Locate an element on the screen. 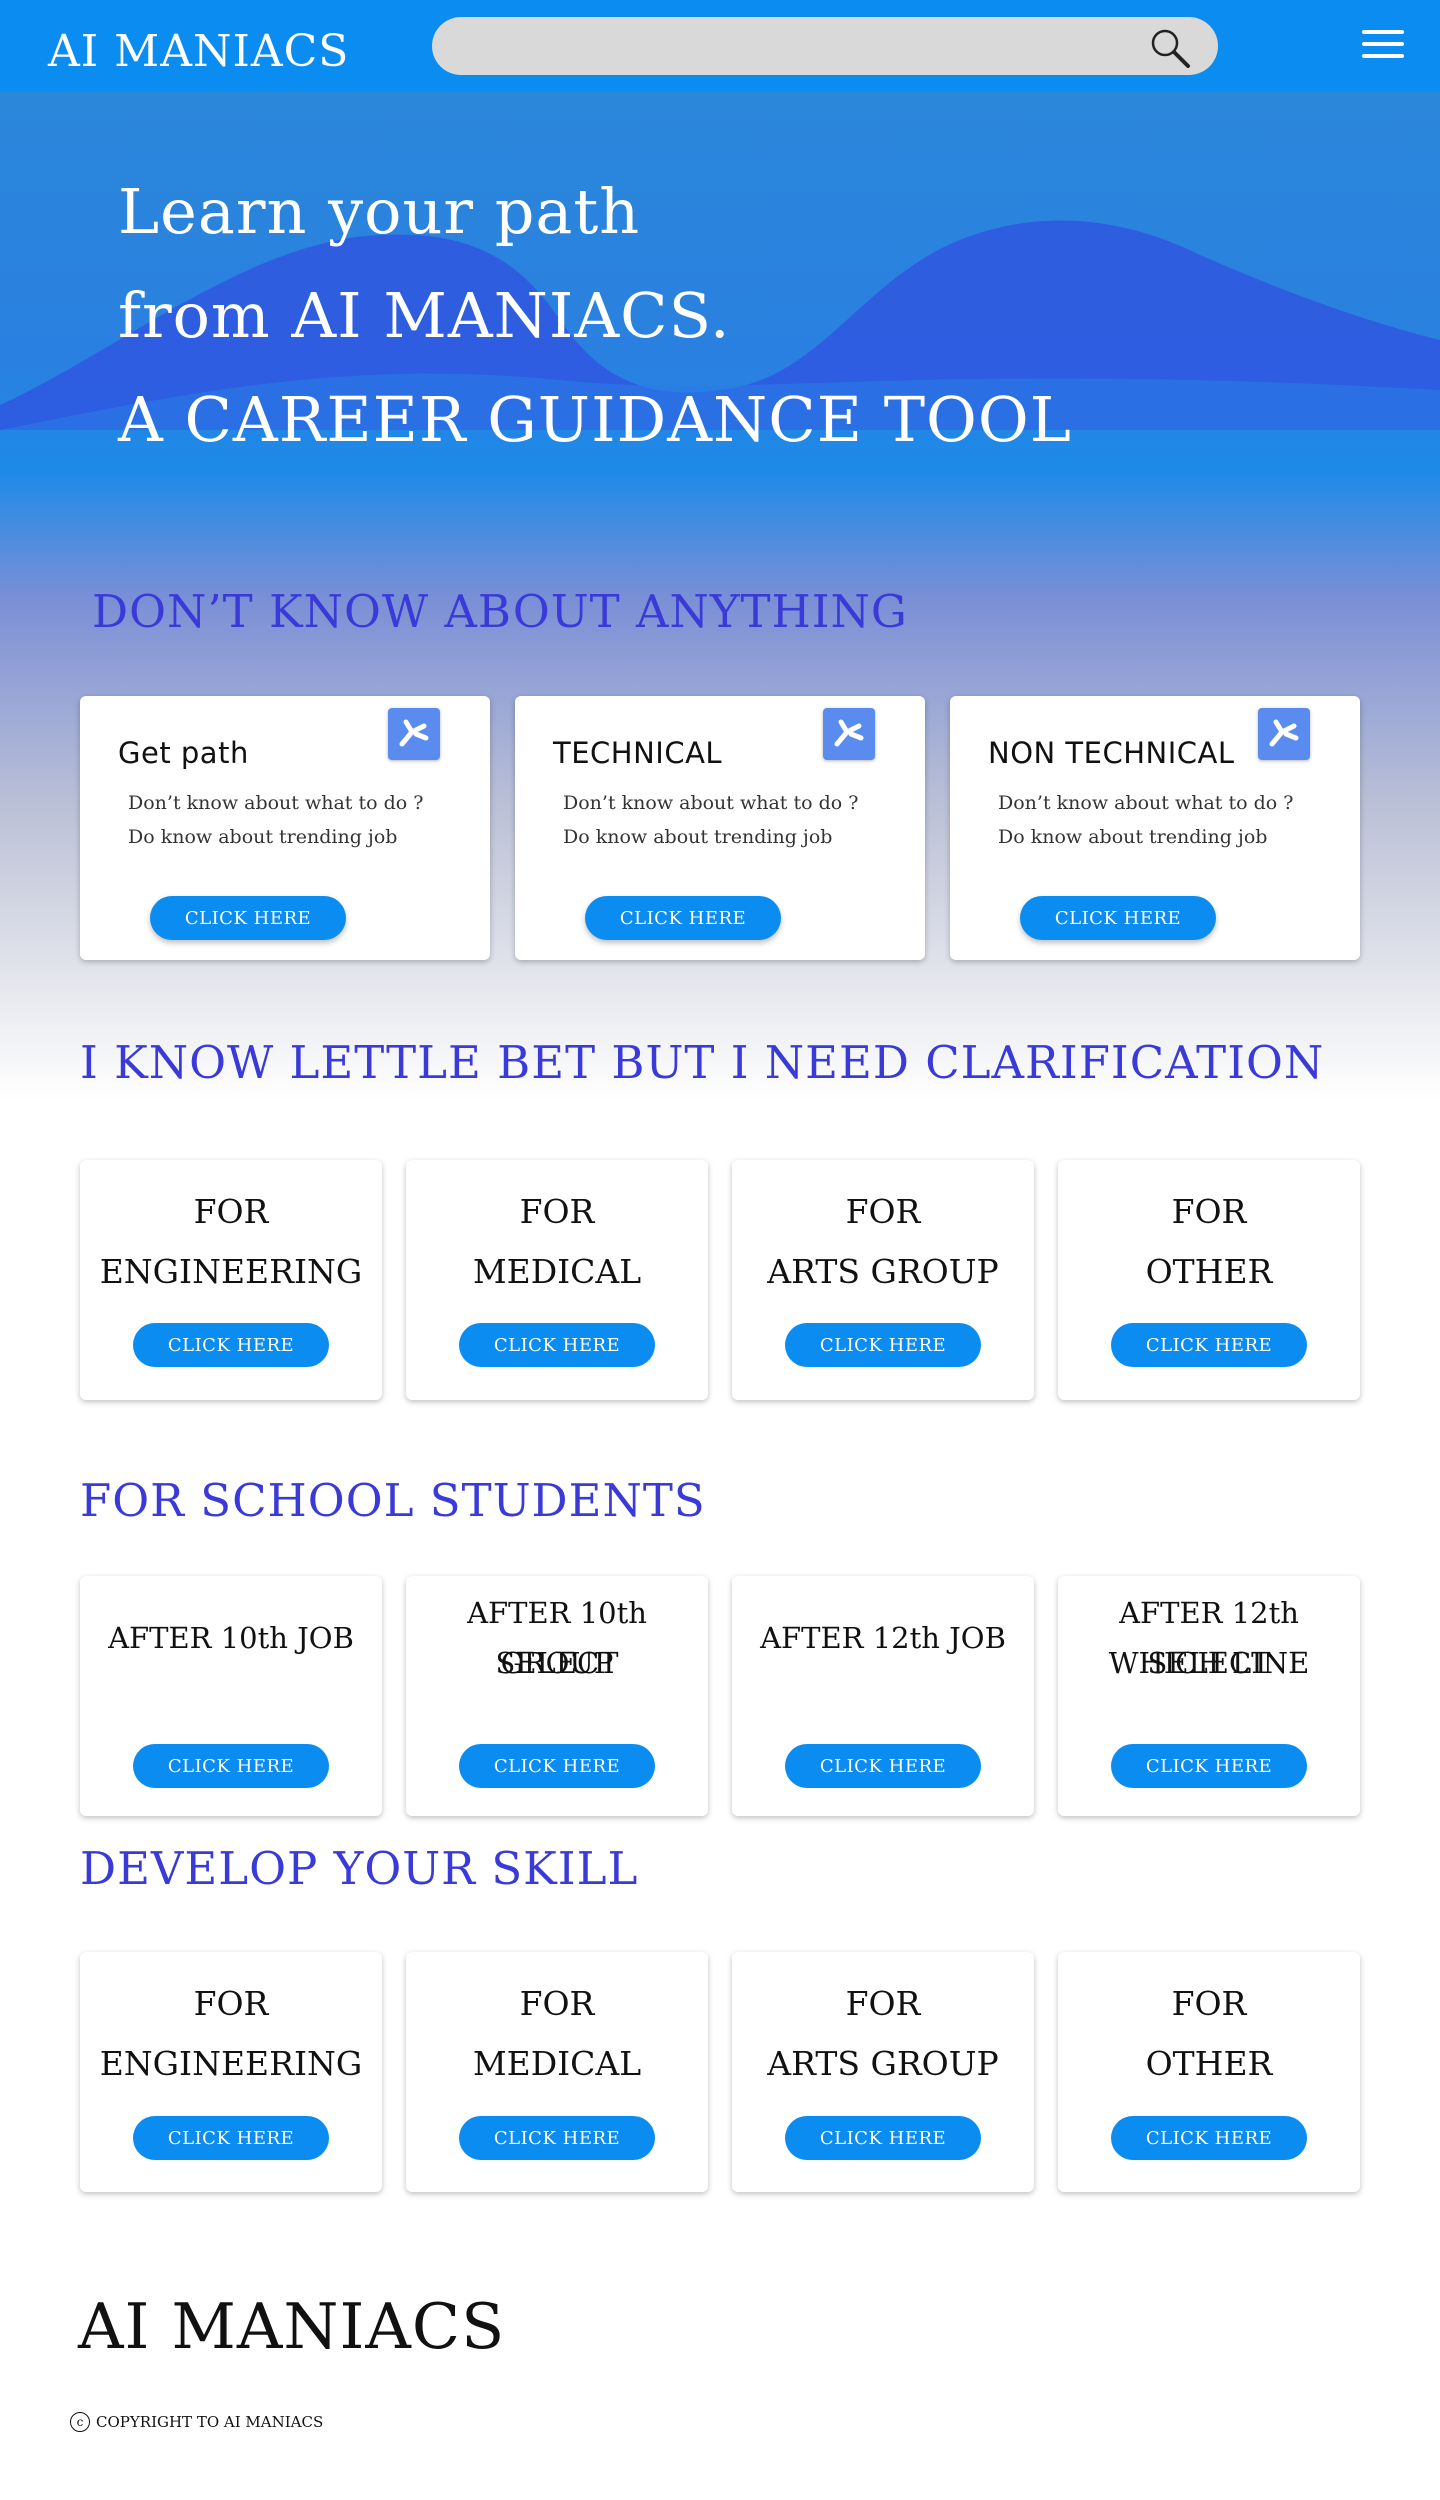 This screenshot has height=2500, width=1440. after-12th-select-line-button: CLICK HERE is located at coordinates (1209, 1766).